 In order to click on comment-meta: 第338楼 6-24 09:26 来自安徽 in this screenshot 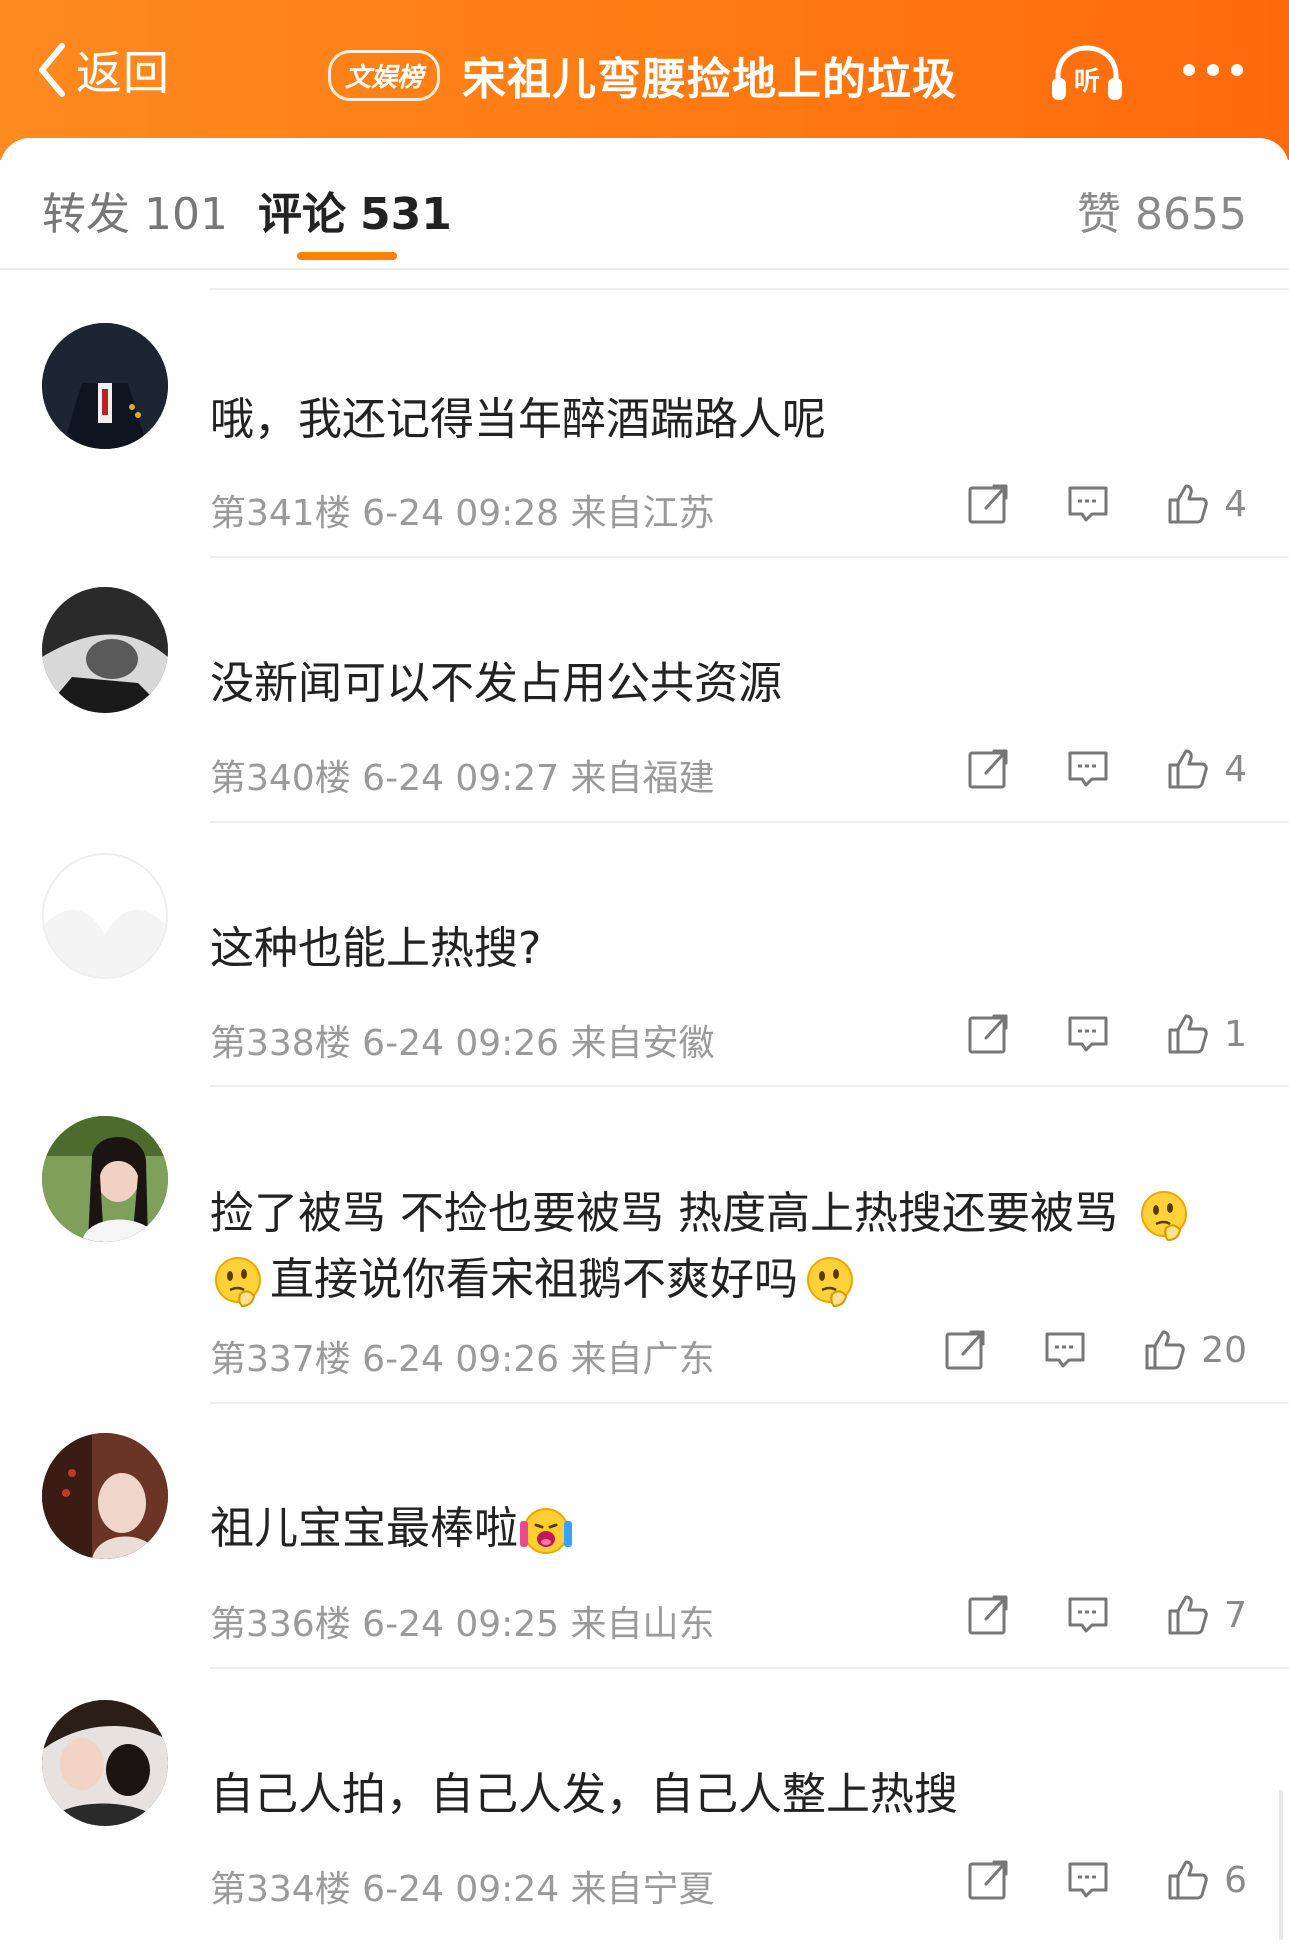, I will do `click(462, 1040)`.